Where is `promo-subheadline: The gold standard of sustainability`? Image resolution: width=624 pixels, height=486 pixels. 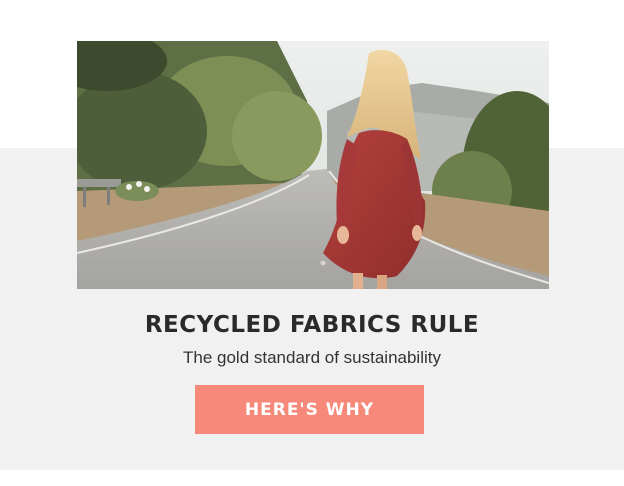
promo-subheadline: The gold standard of sustainability is located at coordinates (312, 357).